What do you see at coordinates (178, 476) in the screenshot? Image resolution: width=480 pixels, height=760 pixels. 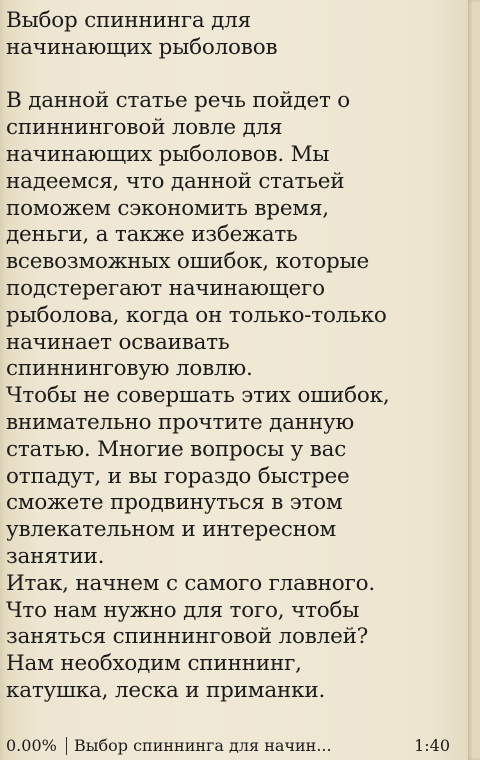 I see `article-body-line: отпадут, и вы гораздо быстрее` at bounding box center [178, 476].